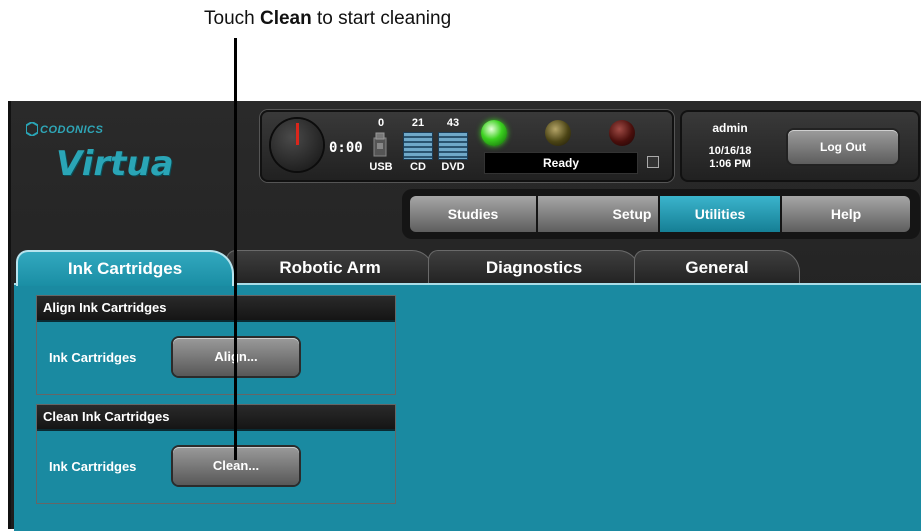  I want to click on nav-setup-button: Setup, so click(598, 214).